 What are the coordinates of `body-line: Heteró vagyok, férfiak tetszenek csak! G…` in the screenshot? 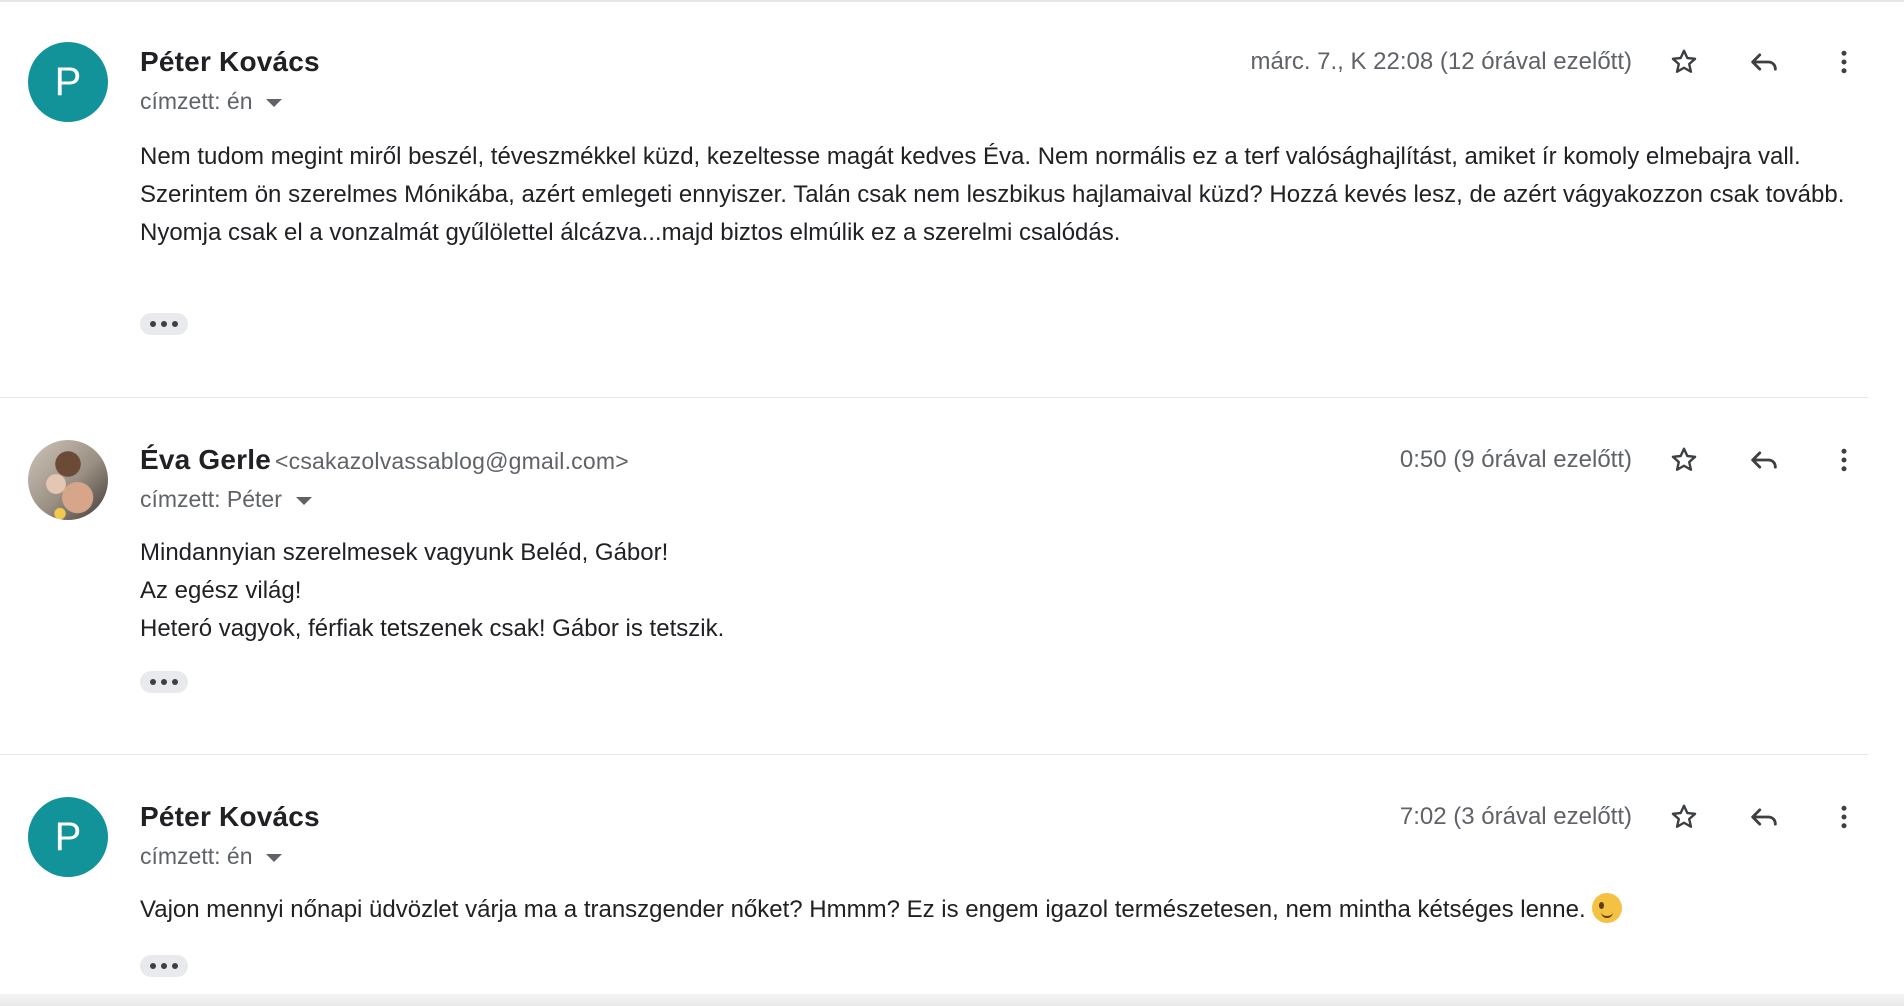 It's located at (432, 628).